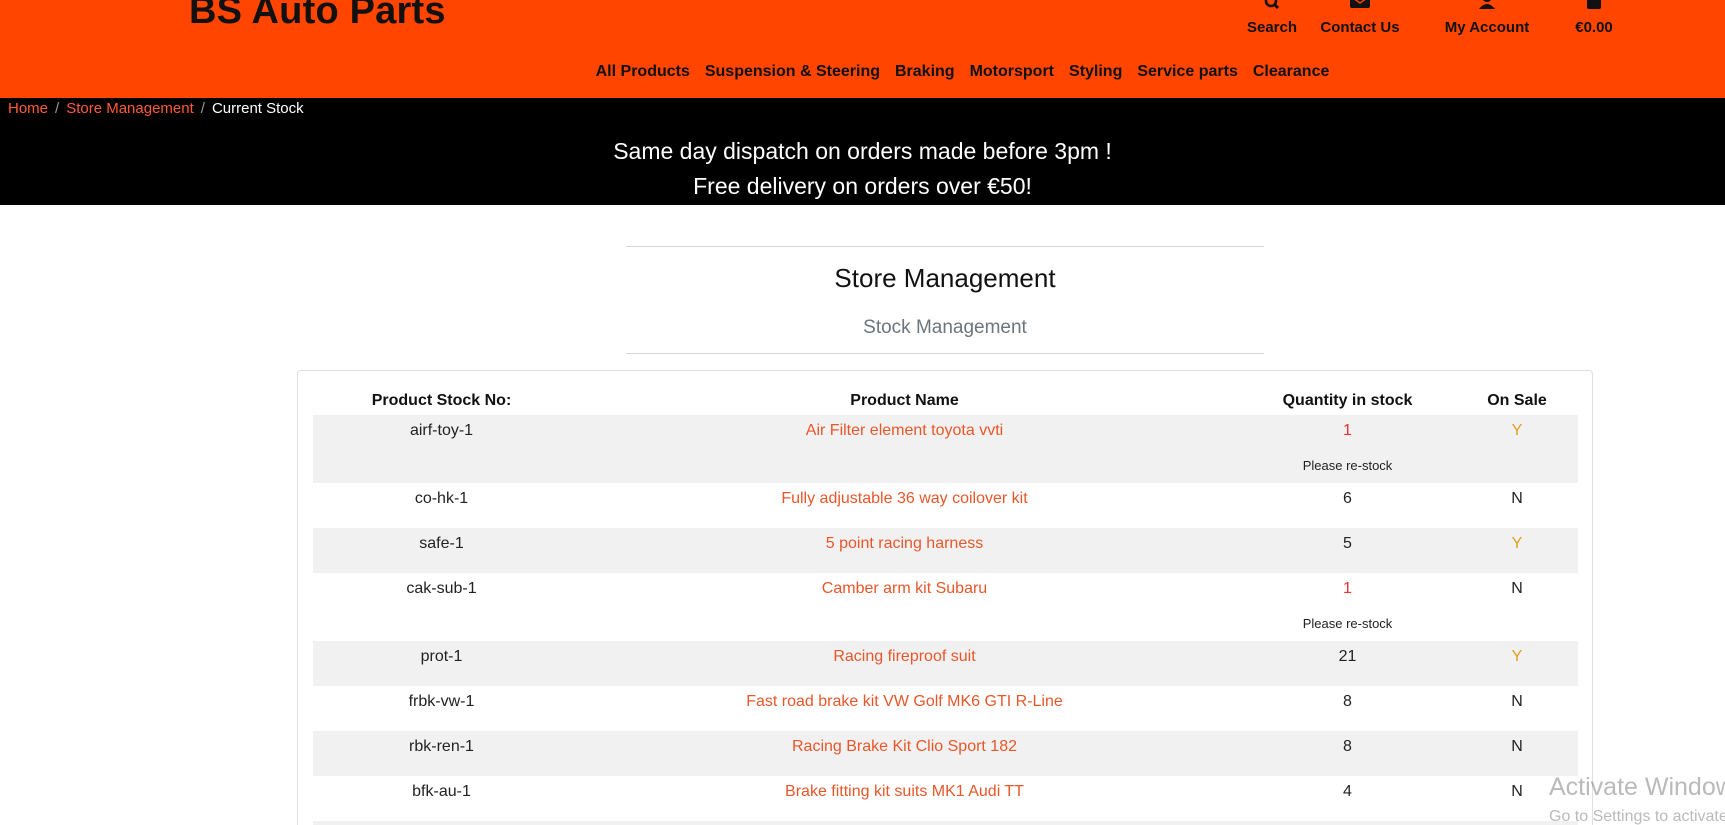 This screenshot has width=1725, height=825. Describe the element at coordinates (1347, 498) in the screenshot. I see `quantity-cell: 6` at that location.